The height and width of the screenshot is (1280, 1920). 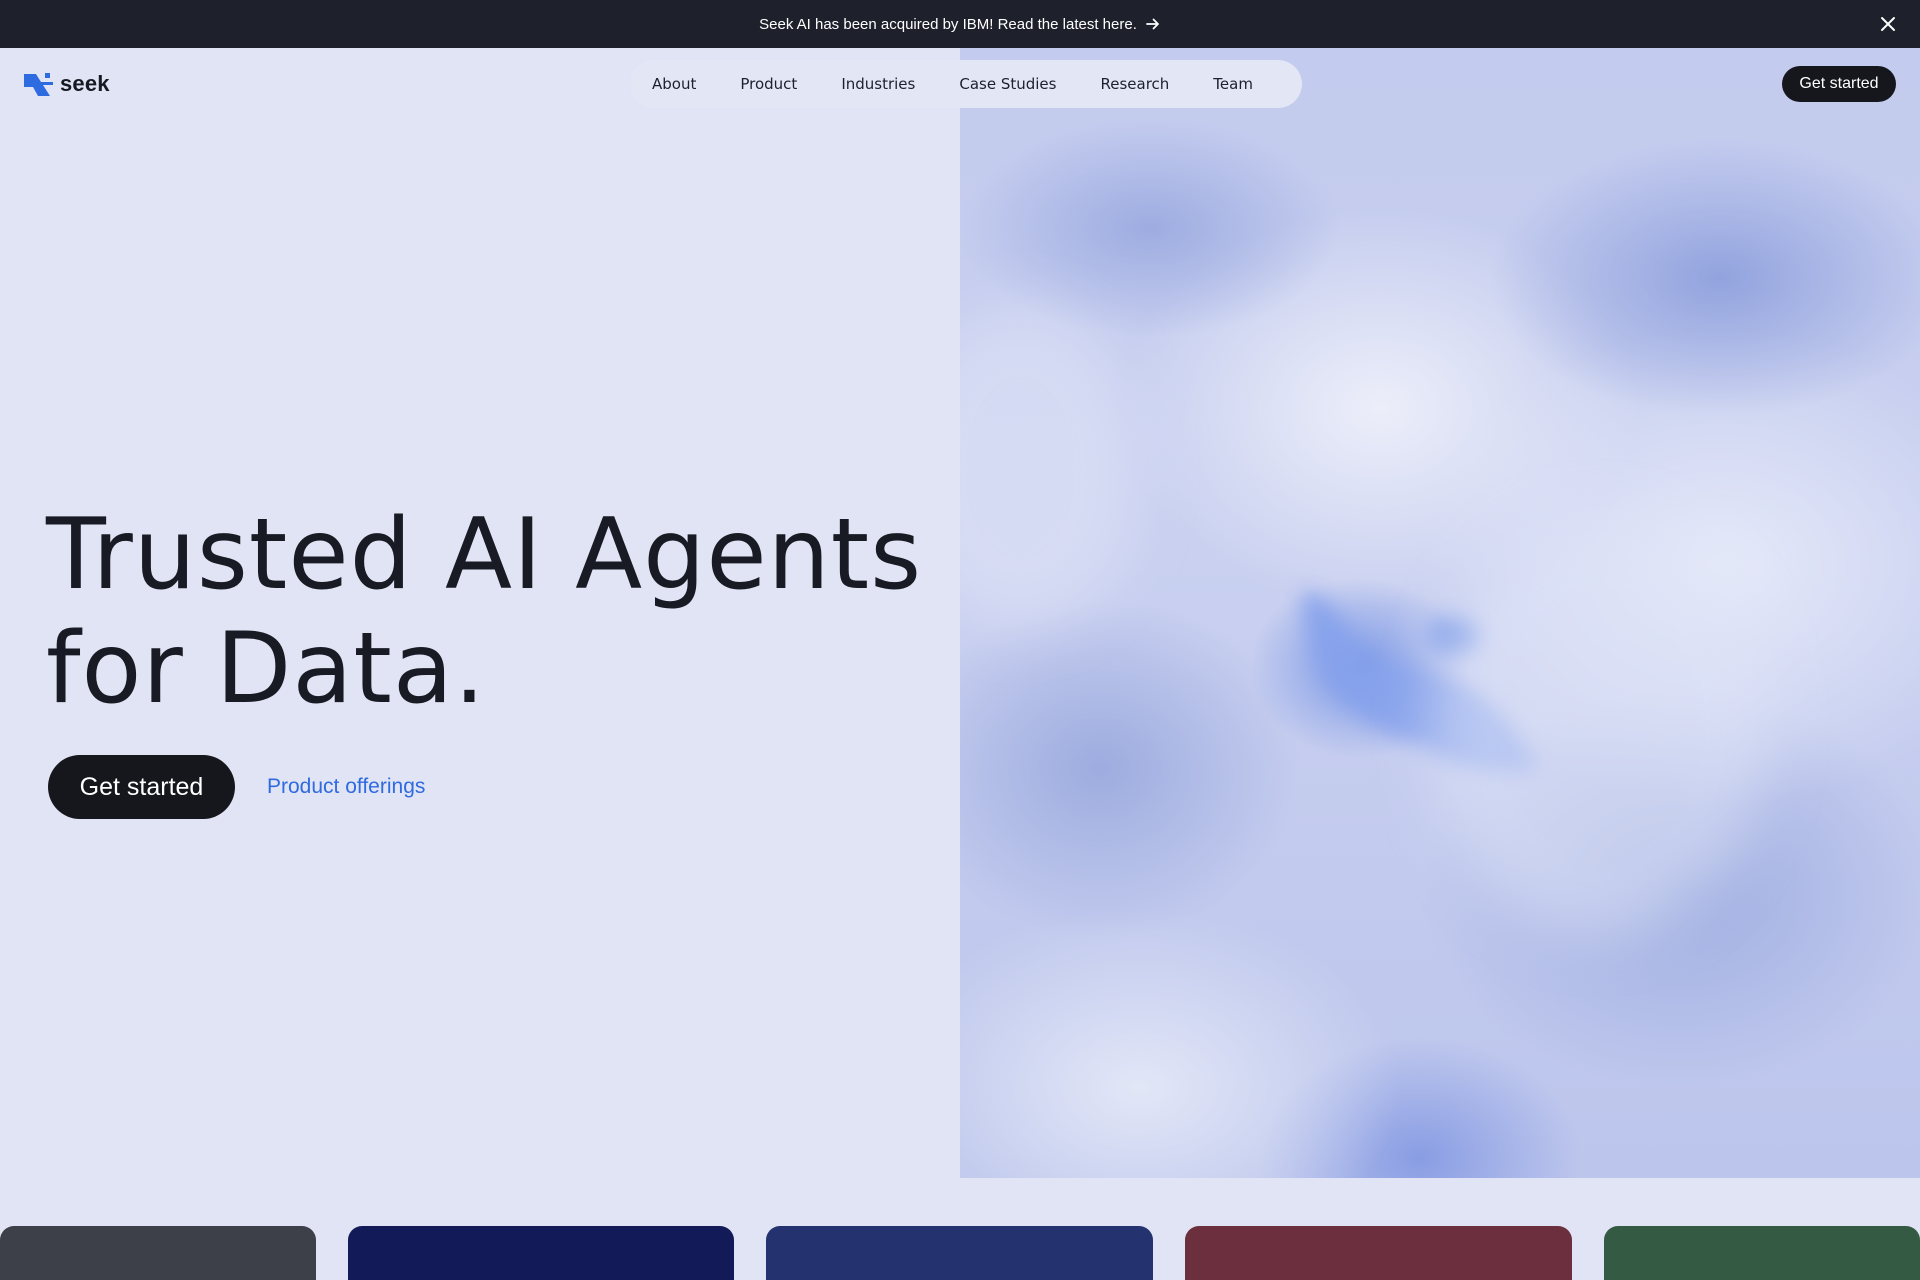 I want to click on seek-logo: seek, so click(x=67, y=84).